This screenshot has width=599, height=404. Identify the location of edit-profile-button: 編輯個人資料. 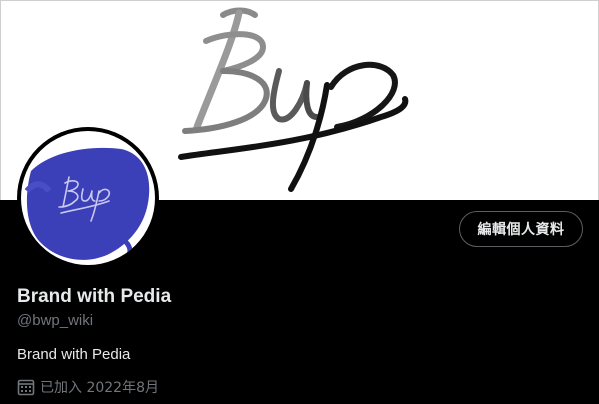
(521, 229).